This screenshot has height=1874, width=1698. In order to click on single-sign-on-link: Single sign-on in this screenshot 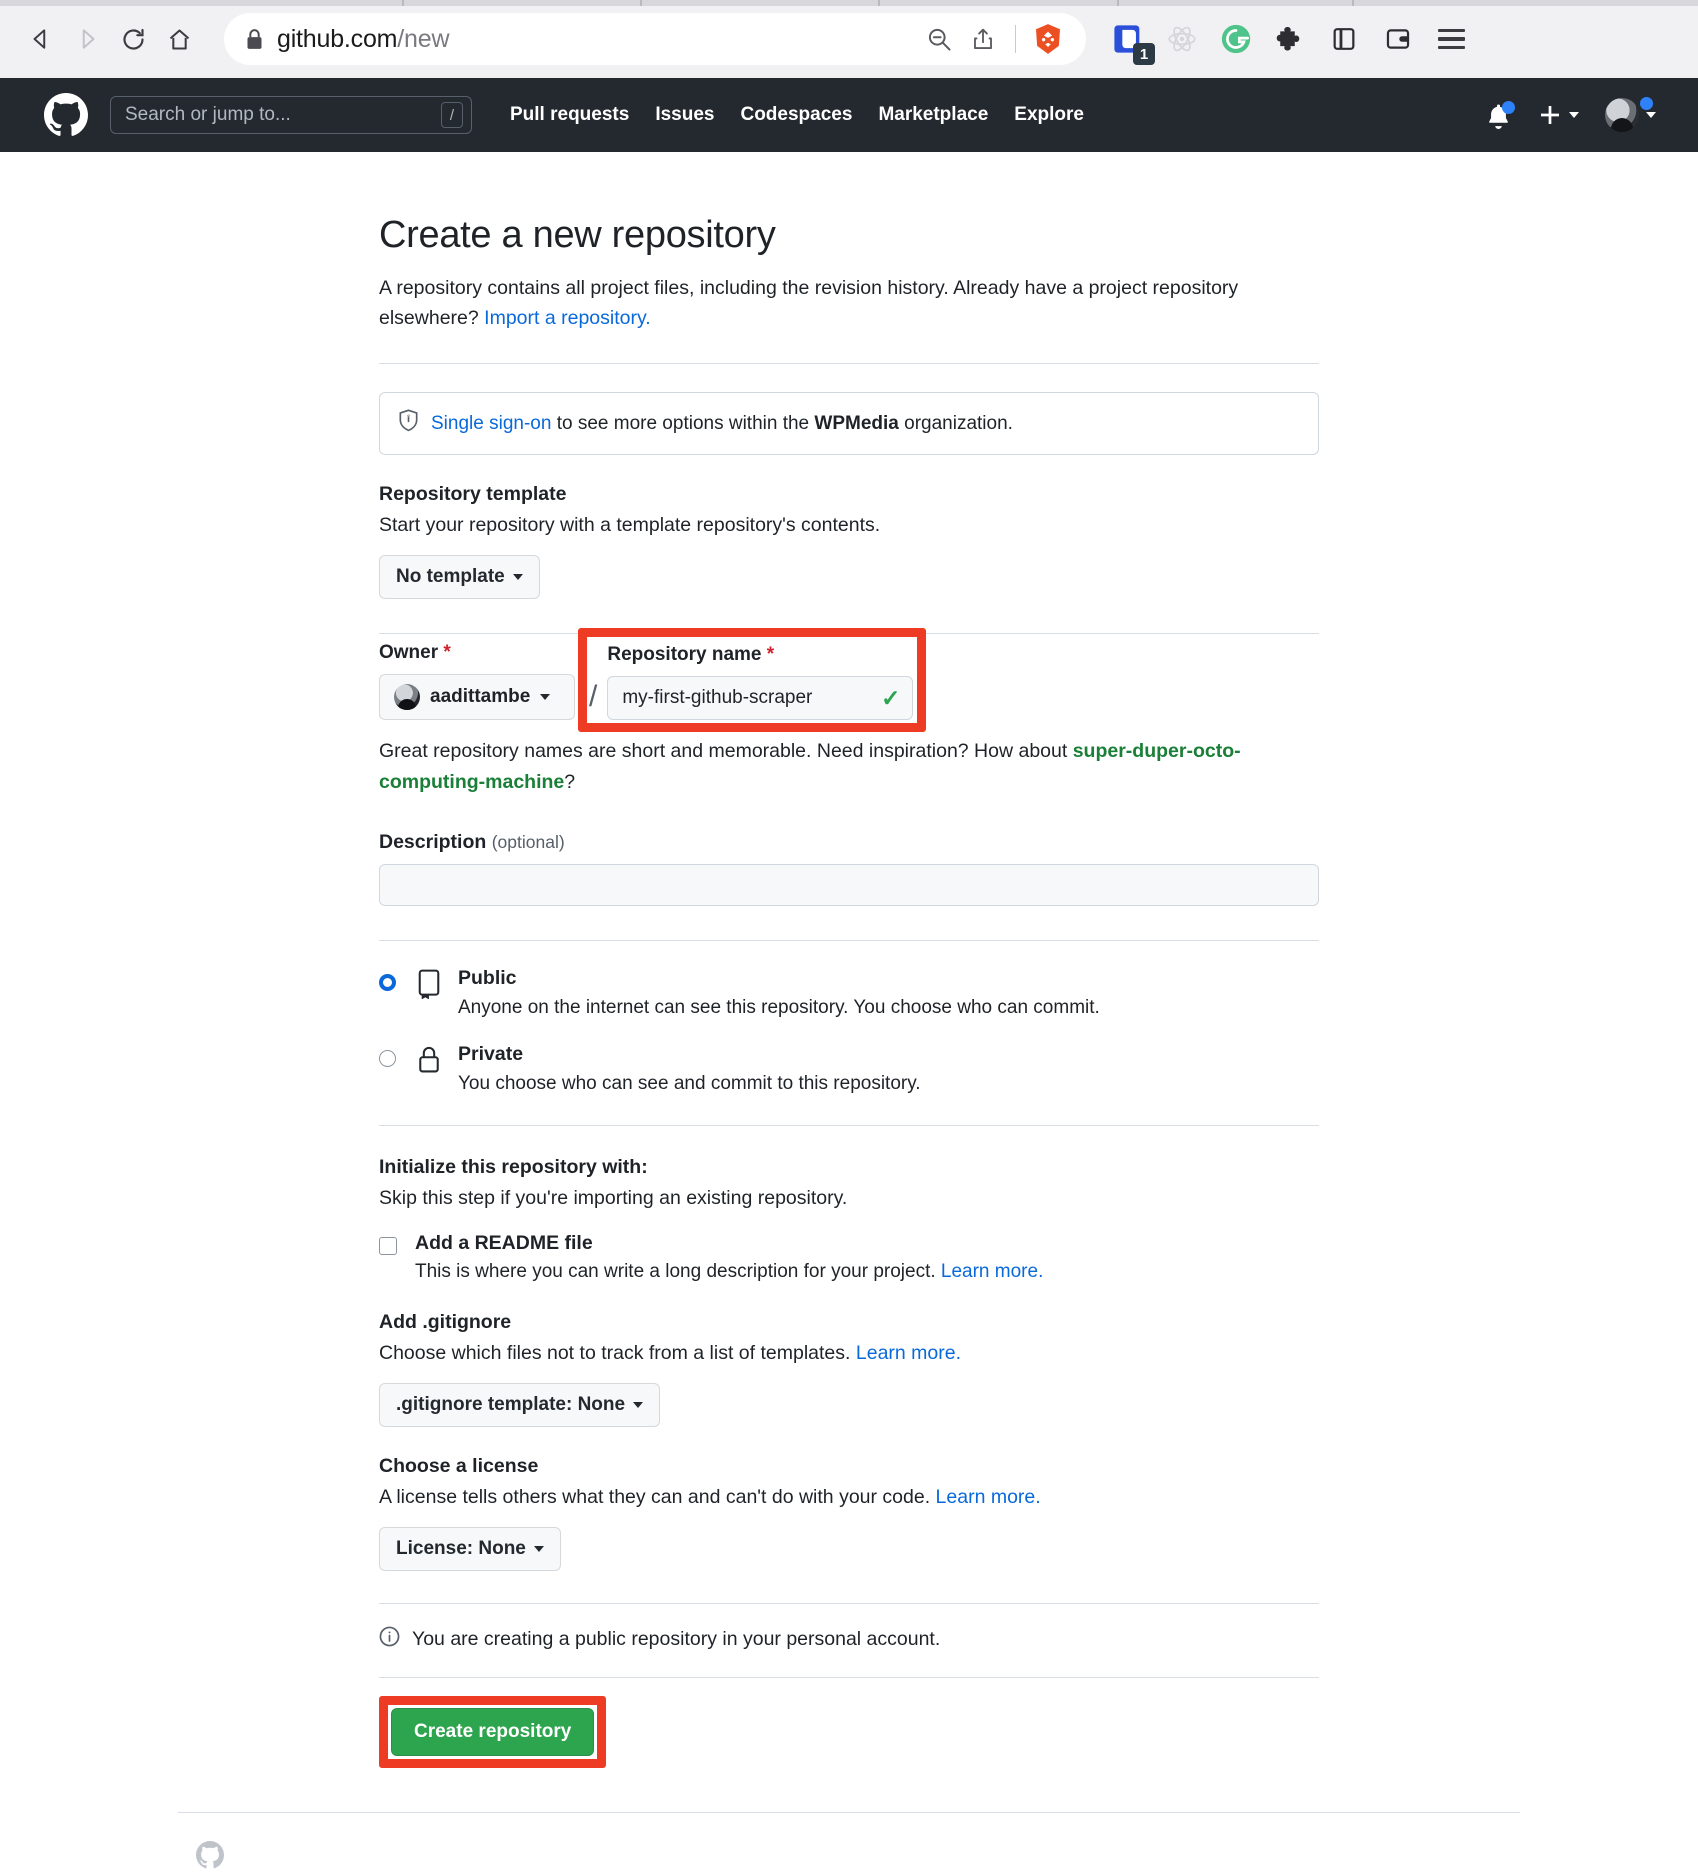, I will do `click(491, 423)`.